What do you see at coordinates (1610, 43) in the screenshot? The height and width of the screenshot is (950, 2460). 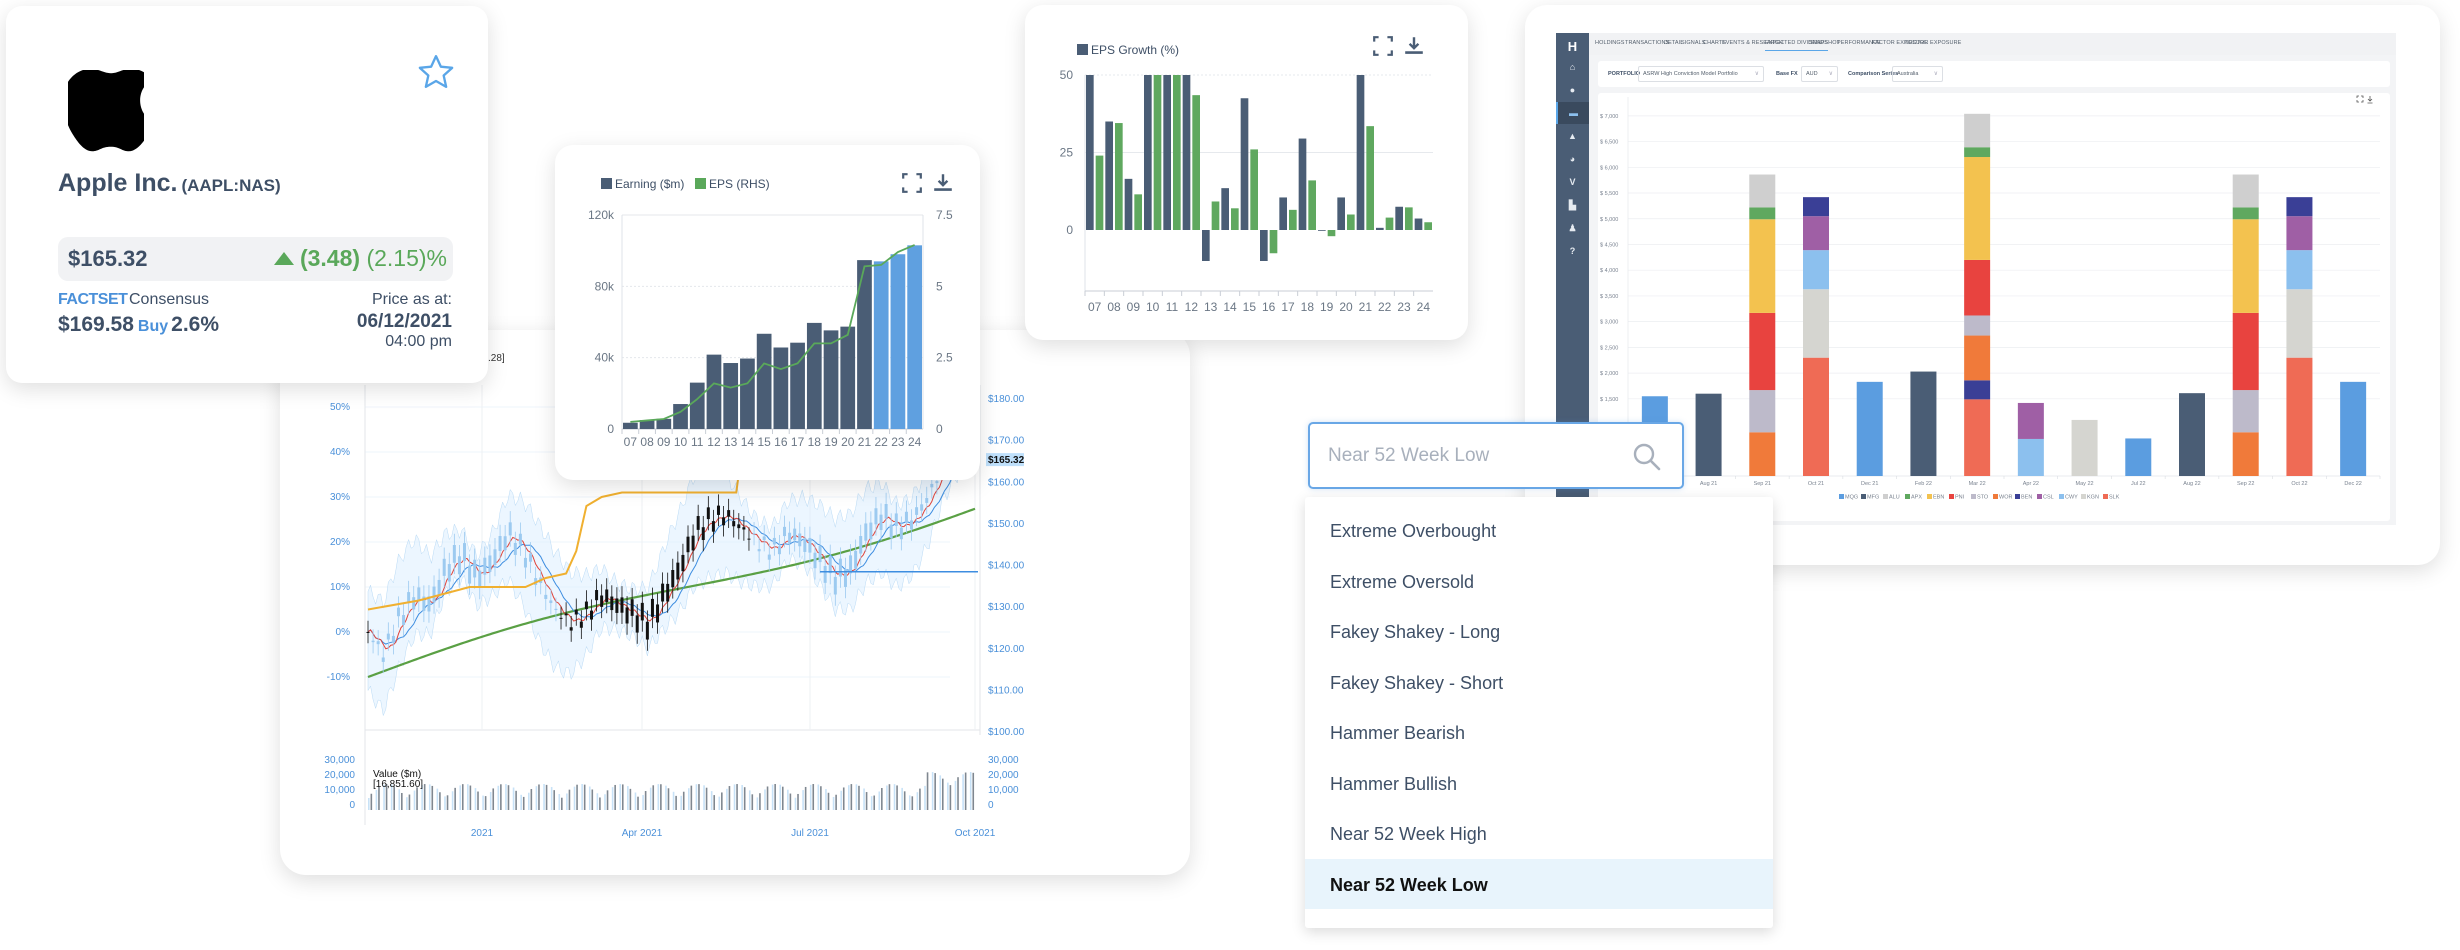 I see `tab-holdings: HOLDINGS` at bounding box center [1610, 43].